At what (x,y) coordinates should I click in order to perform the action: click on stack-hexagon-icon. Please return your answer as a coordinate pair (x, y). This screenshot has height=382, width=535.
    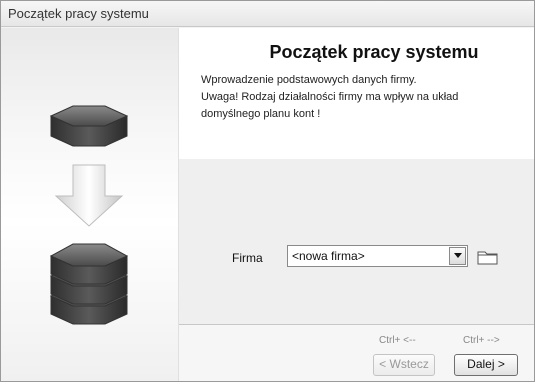
    Looking at the image, I should click on (89, 284).